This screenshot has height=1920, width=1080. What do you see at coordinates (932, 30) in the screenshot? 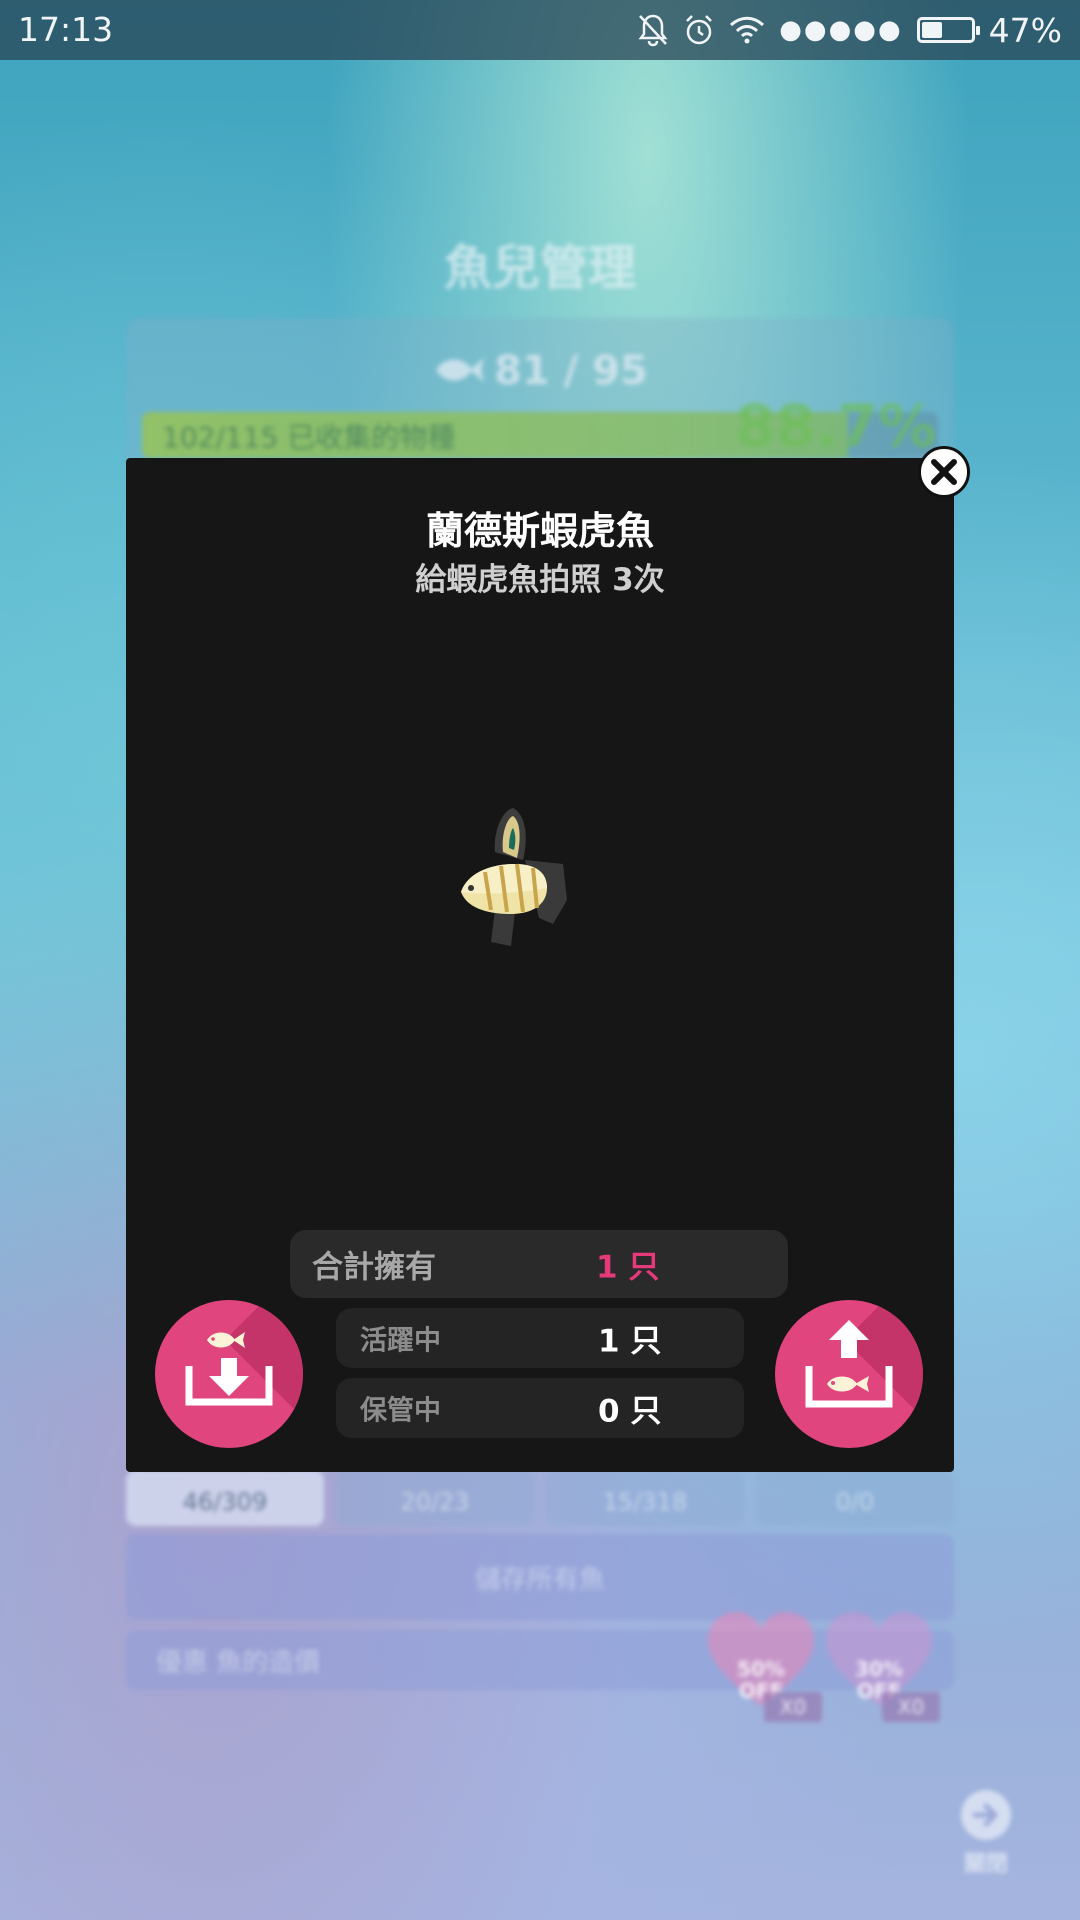
I see `battery-level` at bounding box center [932, 30].